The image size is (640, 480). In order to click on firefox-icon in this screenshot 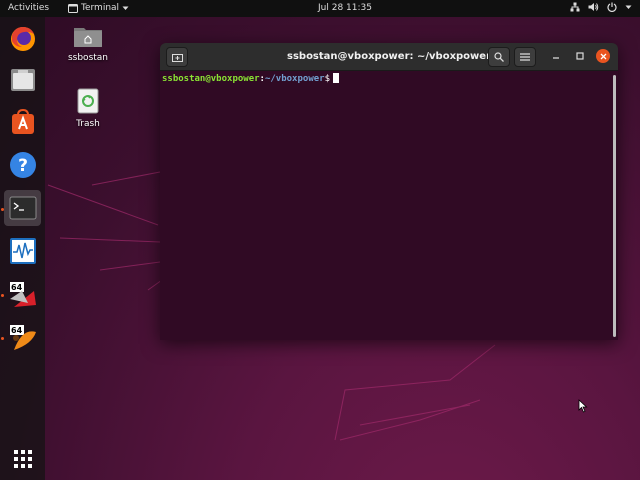, I will do `click(22, 39)`.